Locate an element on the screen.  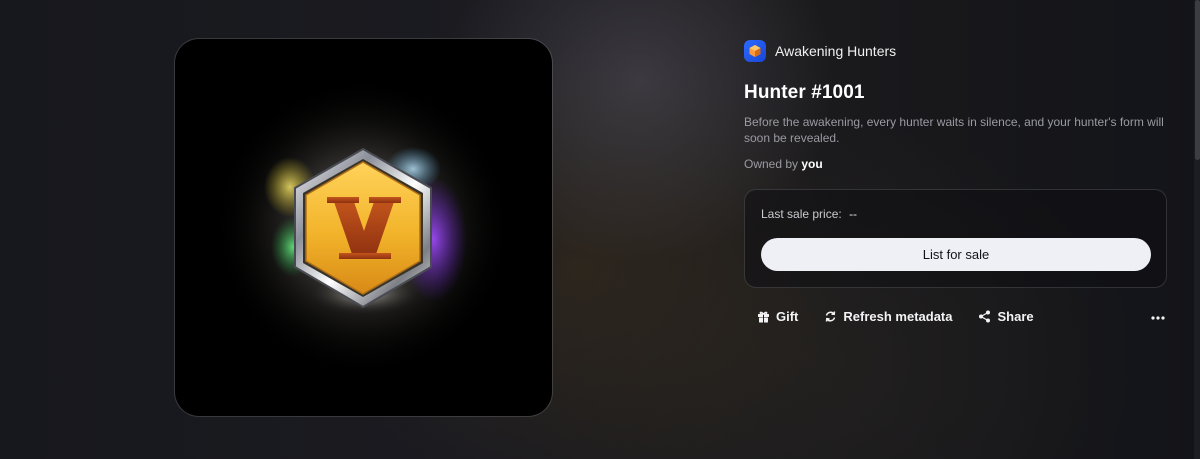
share-label: Share is located at coordinates (1015, 316).